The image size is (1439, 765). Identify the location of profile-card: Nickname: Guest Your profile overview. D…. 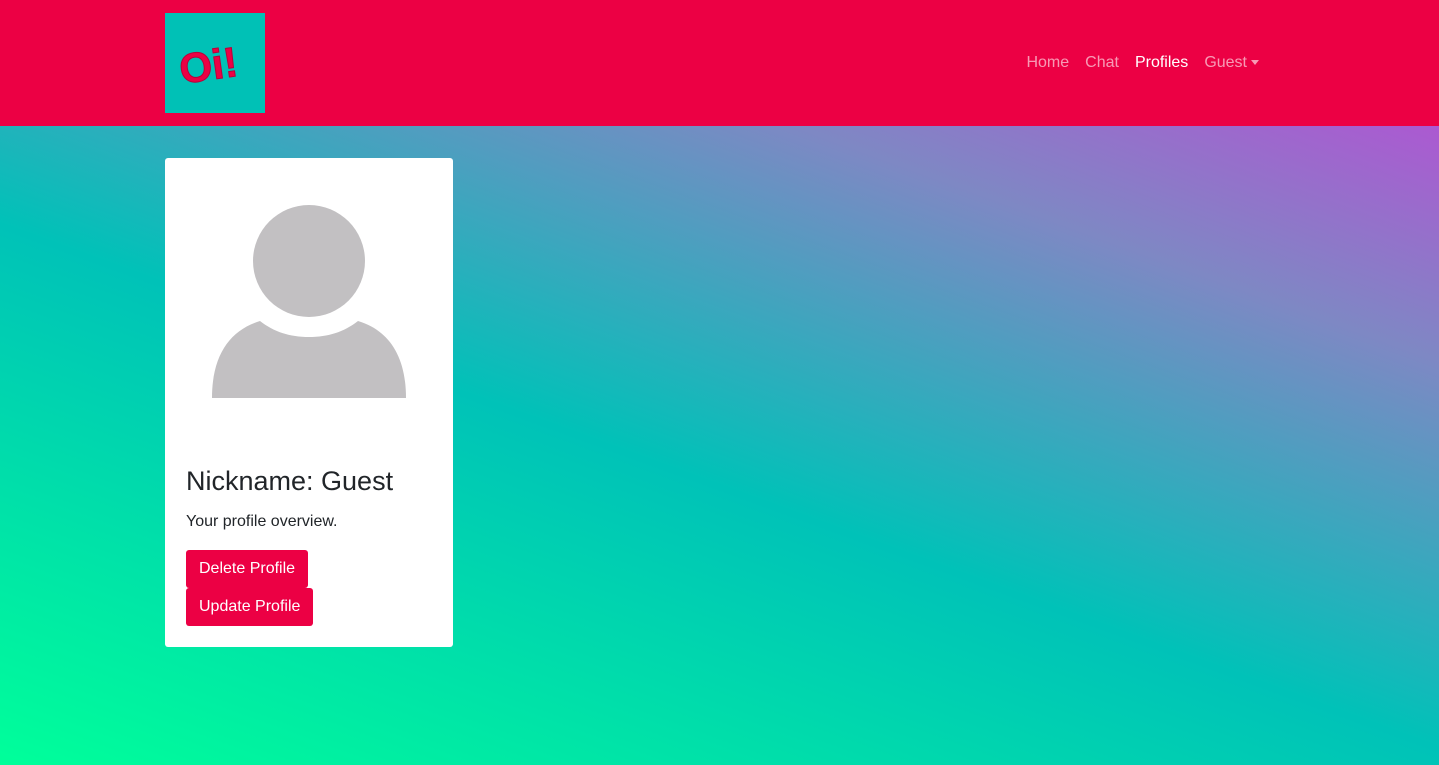
(309, 402).